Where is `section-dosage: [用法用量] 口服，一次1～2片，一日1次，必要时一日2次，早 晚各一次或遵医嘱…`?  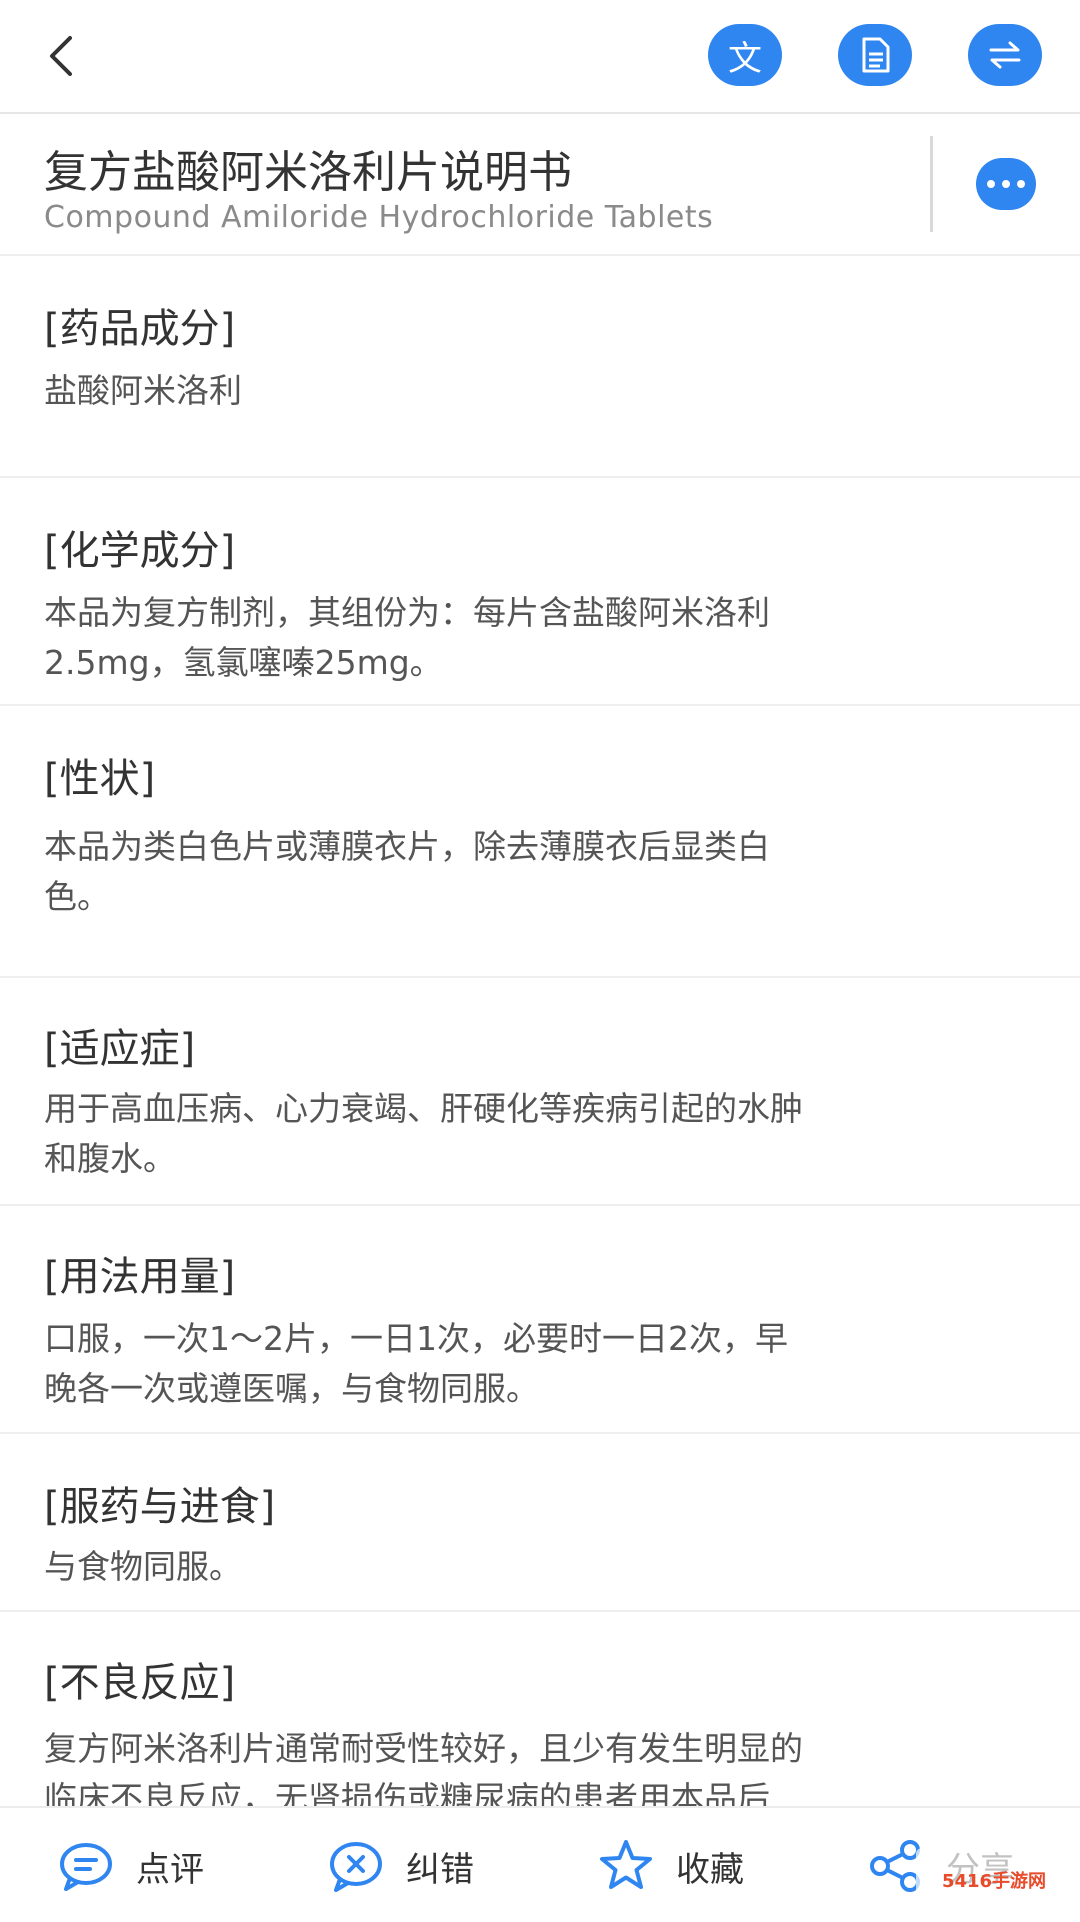
section-dosage: [用法用量] 口服，一次1～2片，一日1次，必要时一日2次，早 晚各一次或遵医嘱… is located at coordinates (540, 1320).